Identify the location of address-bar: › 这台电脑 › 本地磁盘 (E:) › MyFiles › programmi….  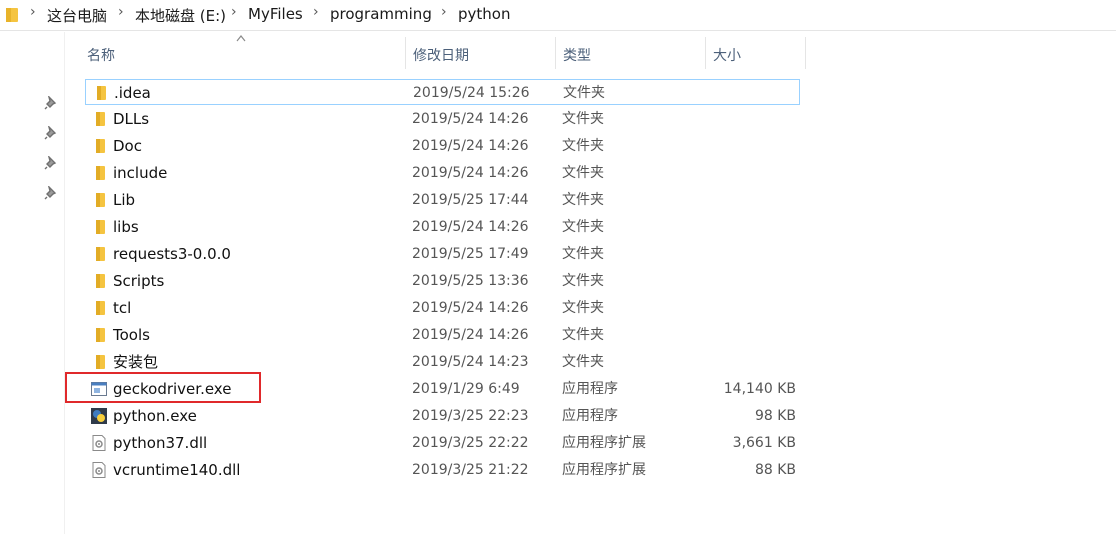
(558, 15).